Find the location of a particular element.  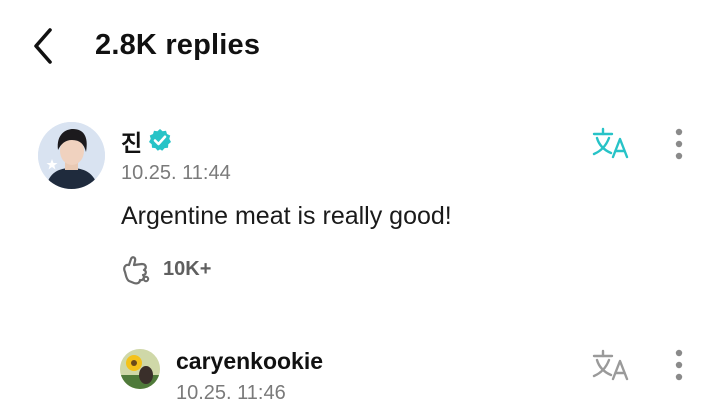

back-button is located at coordinates (44, 46).